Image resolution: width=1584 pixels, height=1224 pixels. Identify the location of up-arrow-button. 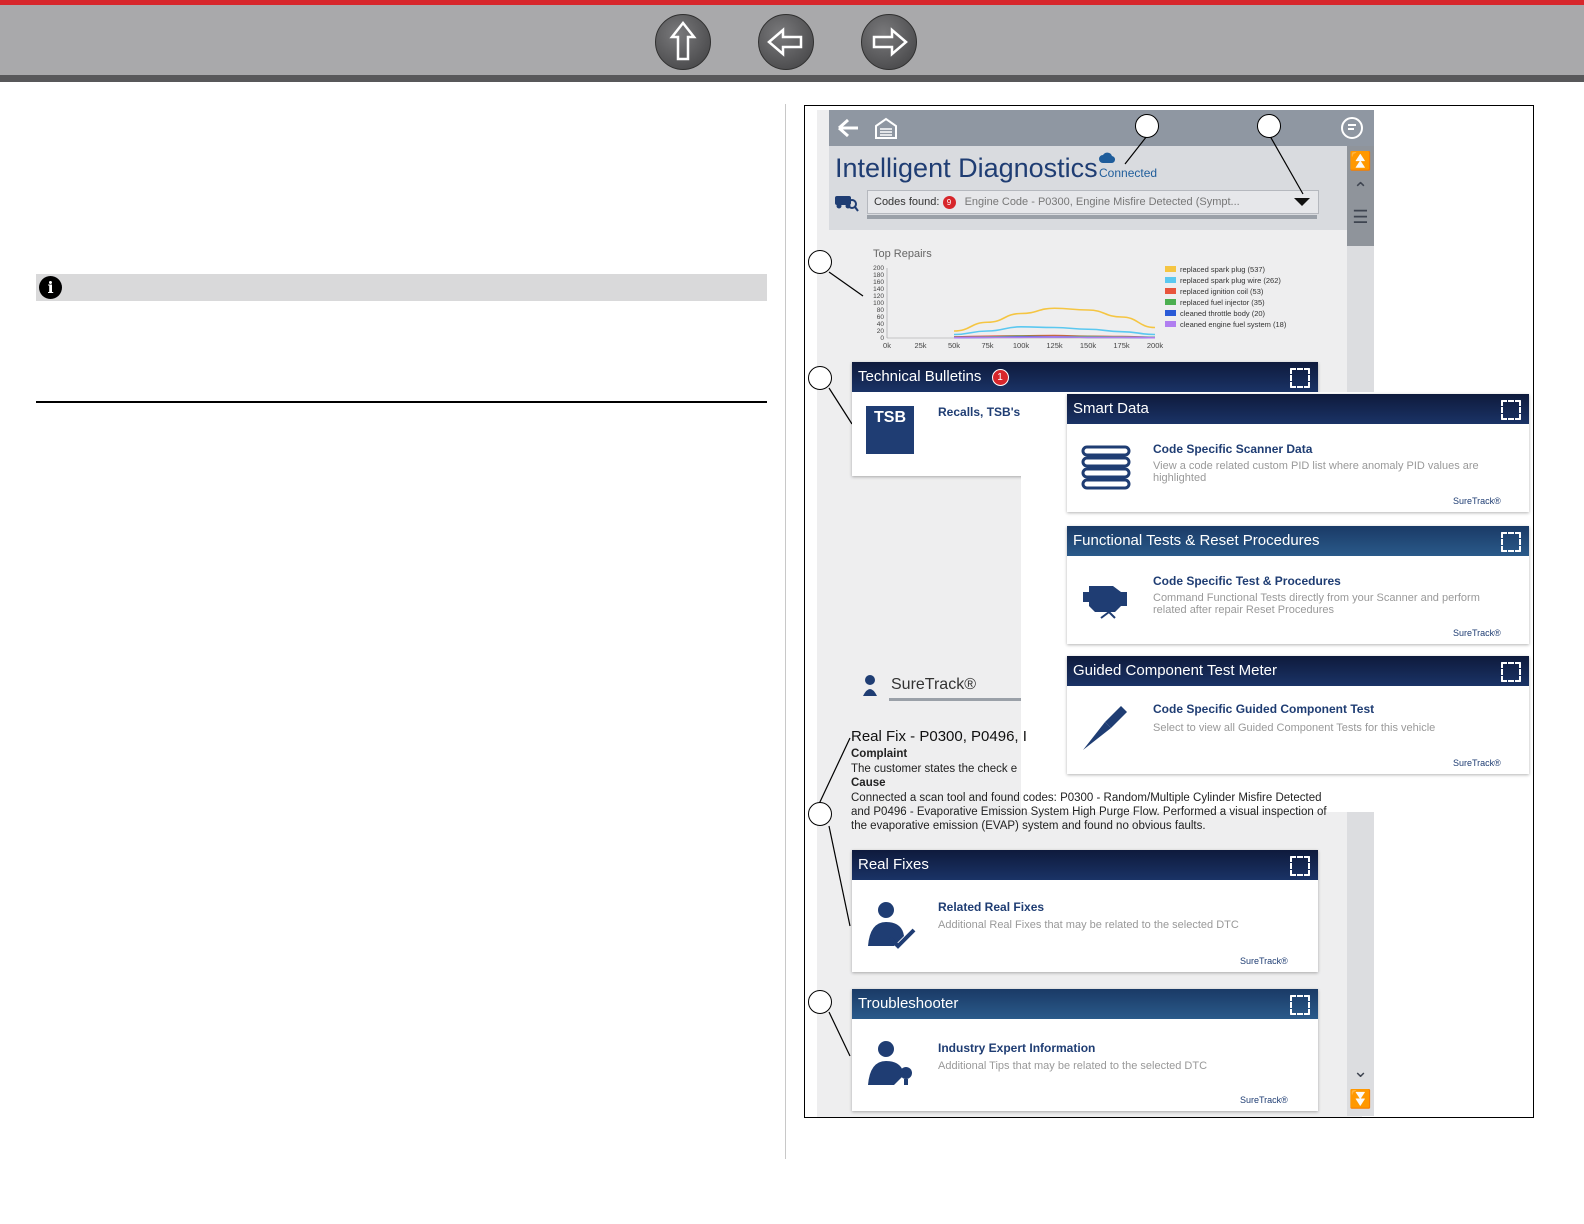
(683, 42).